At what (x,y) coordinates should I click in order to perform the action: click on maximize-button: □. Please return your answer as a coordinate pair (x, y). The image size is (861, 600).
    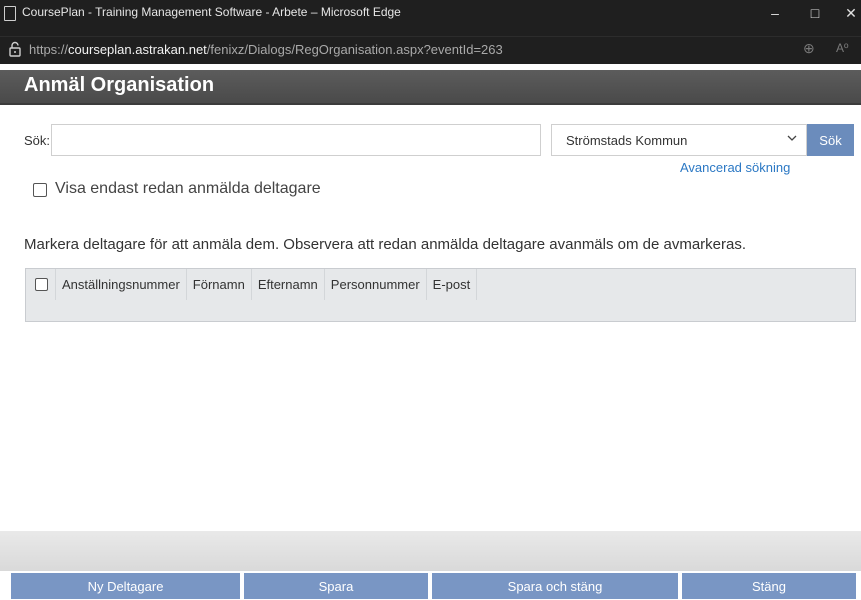
    Looking at the image, I should click on (815, 13).